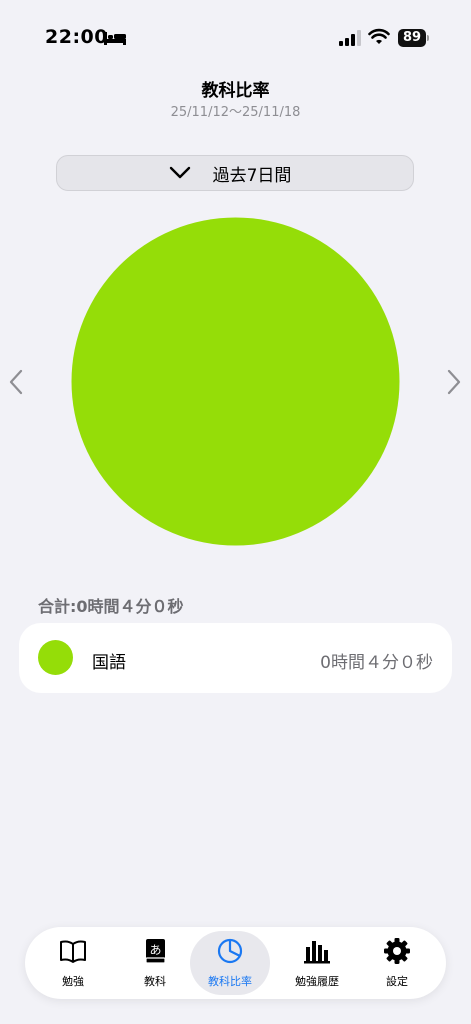  I want to click on tab-history: 勉強履歴, so click(317, 963).